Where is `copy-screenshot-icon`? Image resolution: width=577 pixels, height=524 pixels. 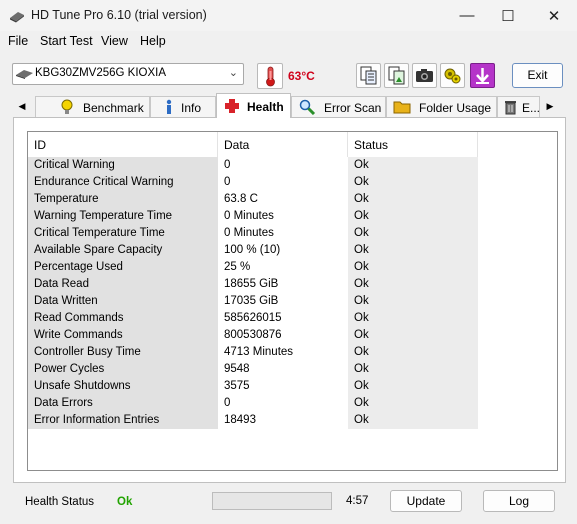 copy-screenshot-icon is located at coordinates (396, 75).